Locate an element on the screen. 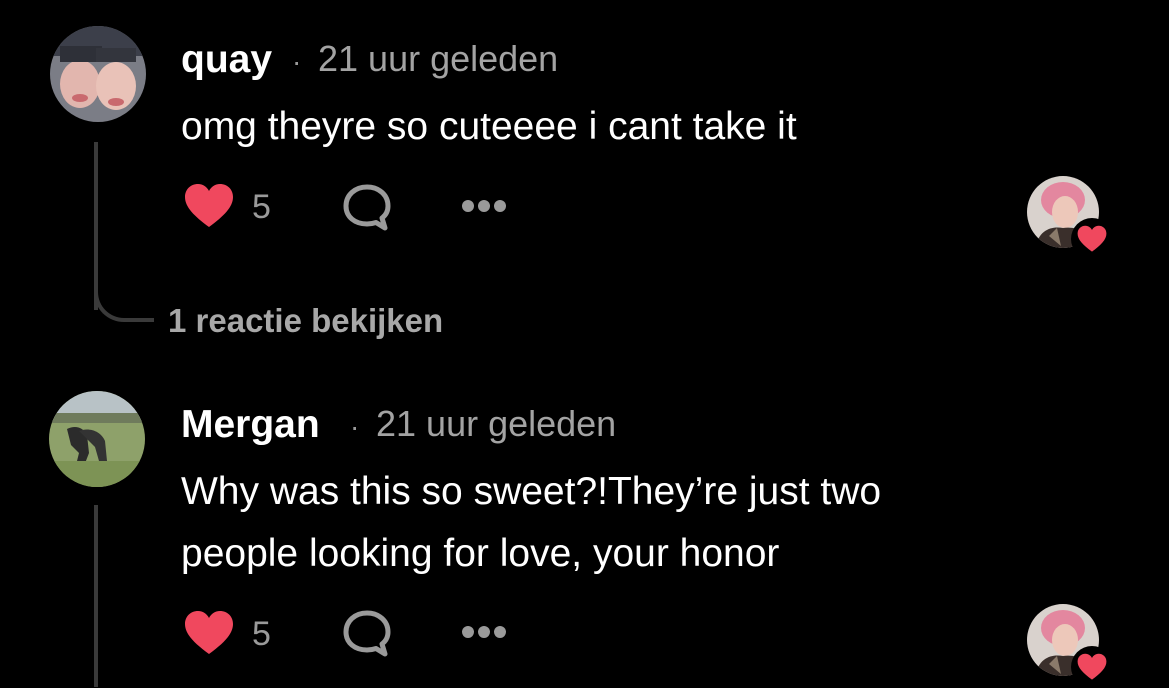 The width and height of the screenshot is (1169, 688). comment-text: people looking for love, your honor is located at coordinates (480, 553).